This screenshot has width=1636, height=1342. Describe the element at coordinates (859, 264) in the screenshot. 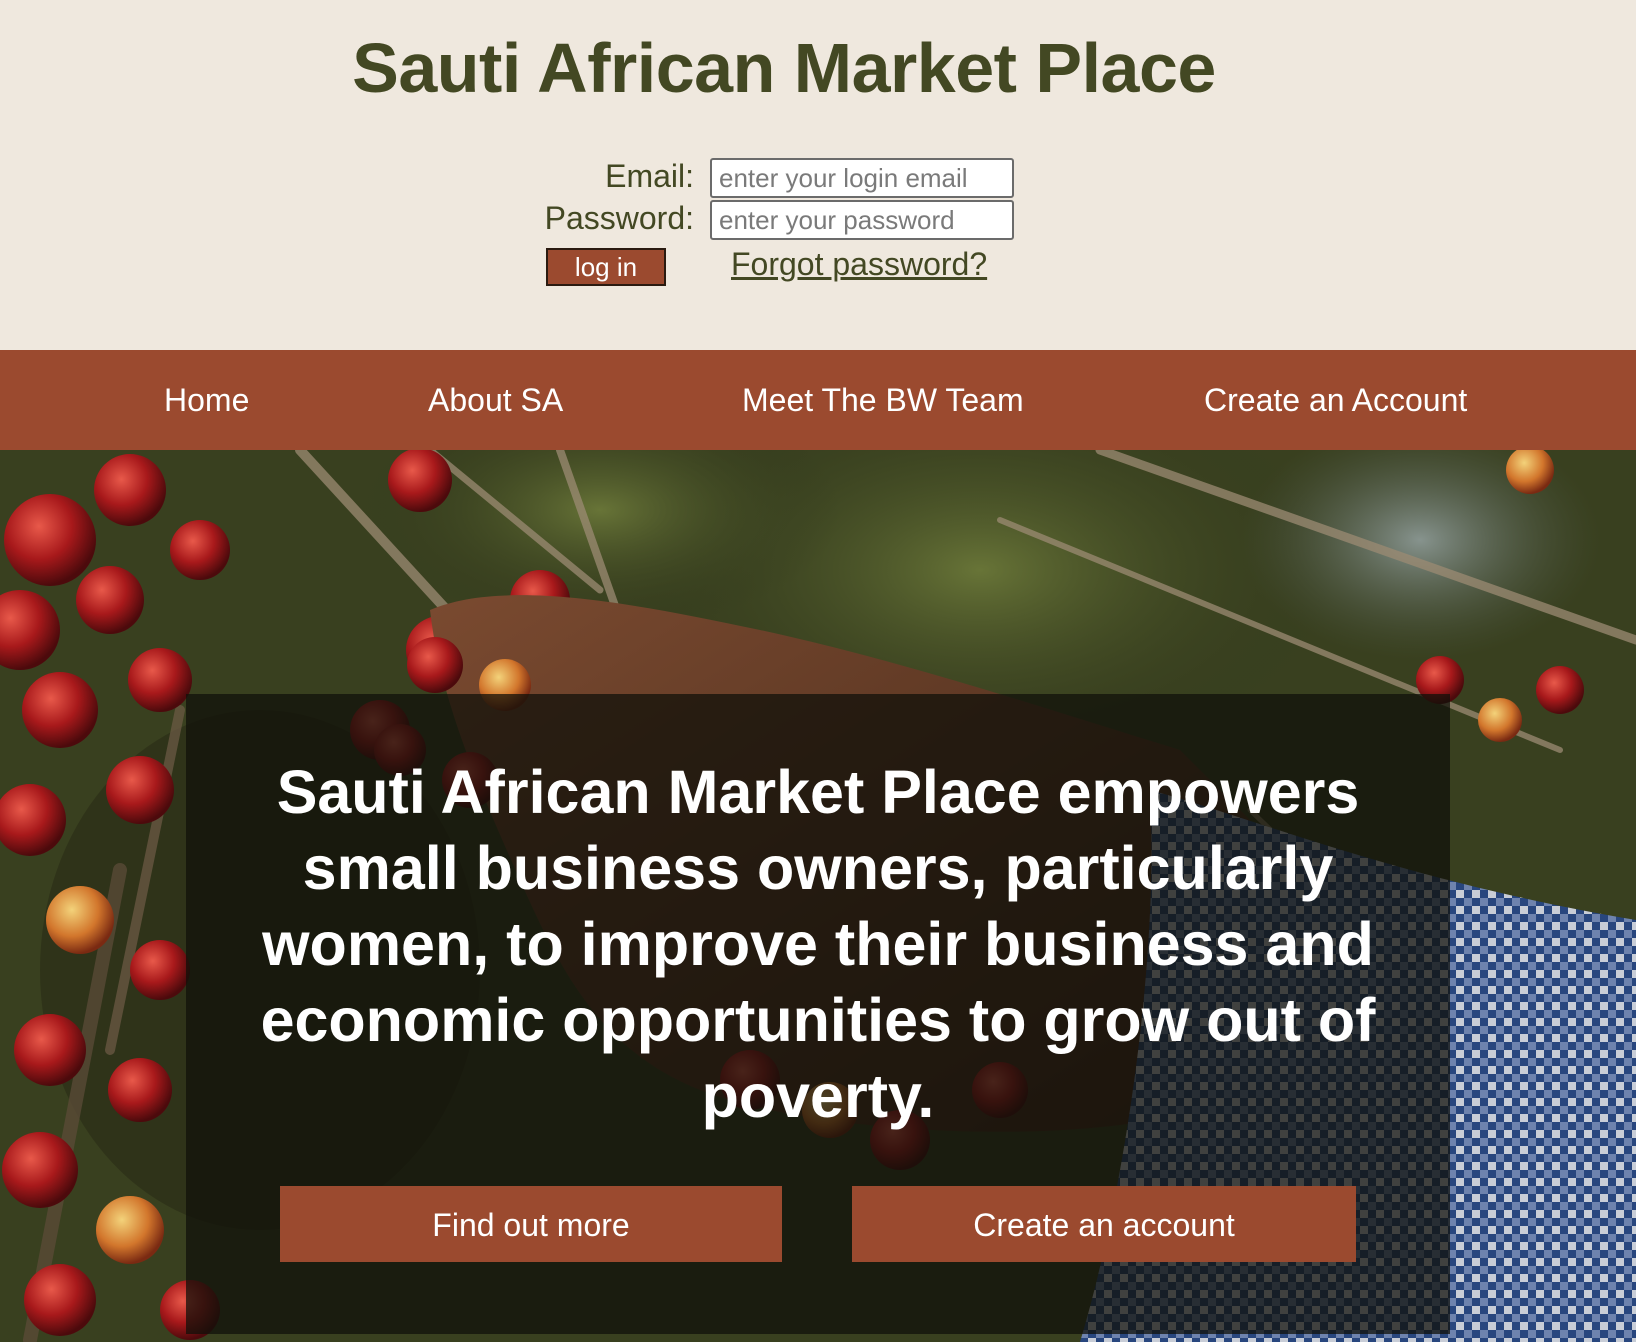

I see `forgot-password-link: Forgot password?` at that location.